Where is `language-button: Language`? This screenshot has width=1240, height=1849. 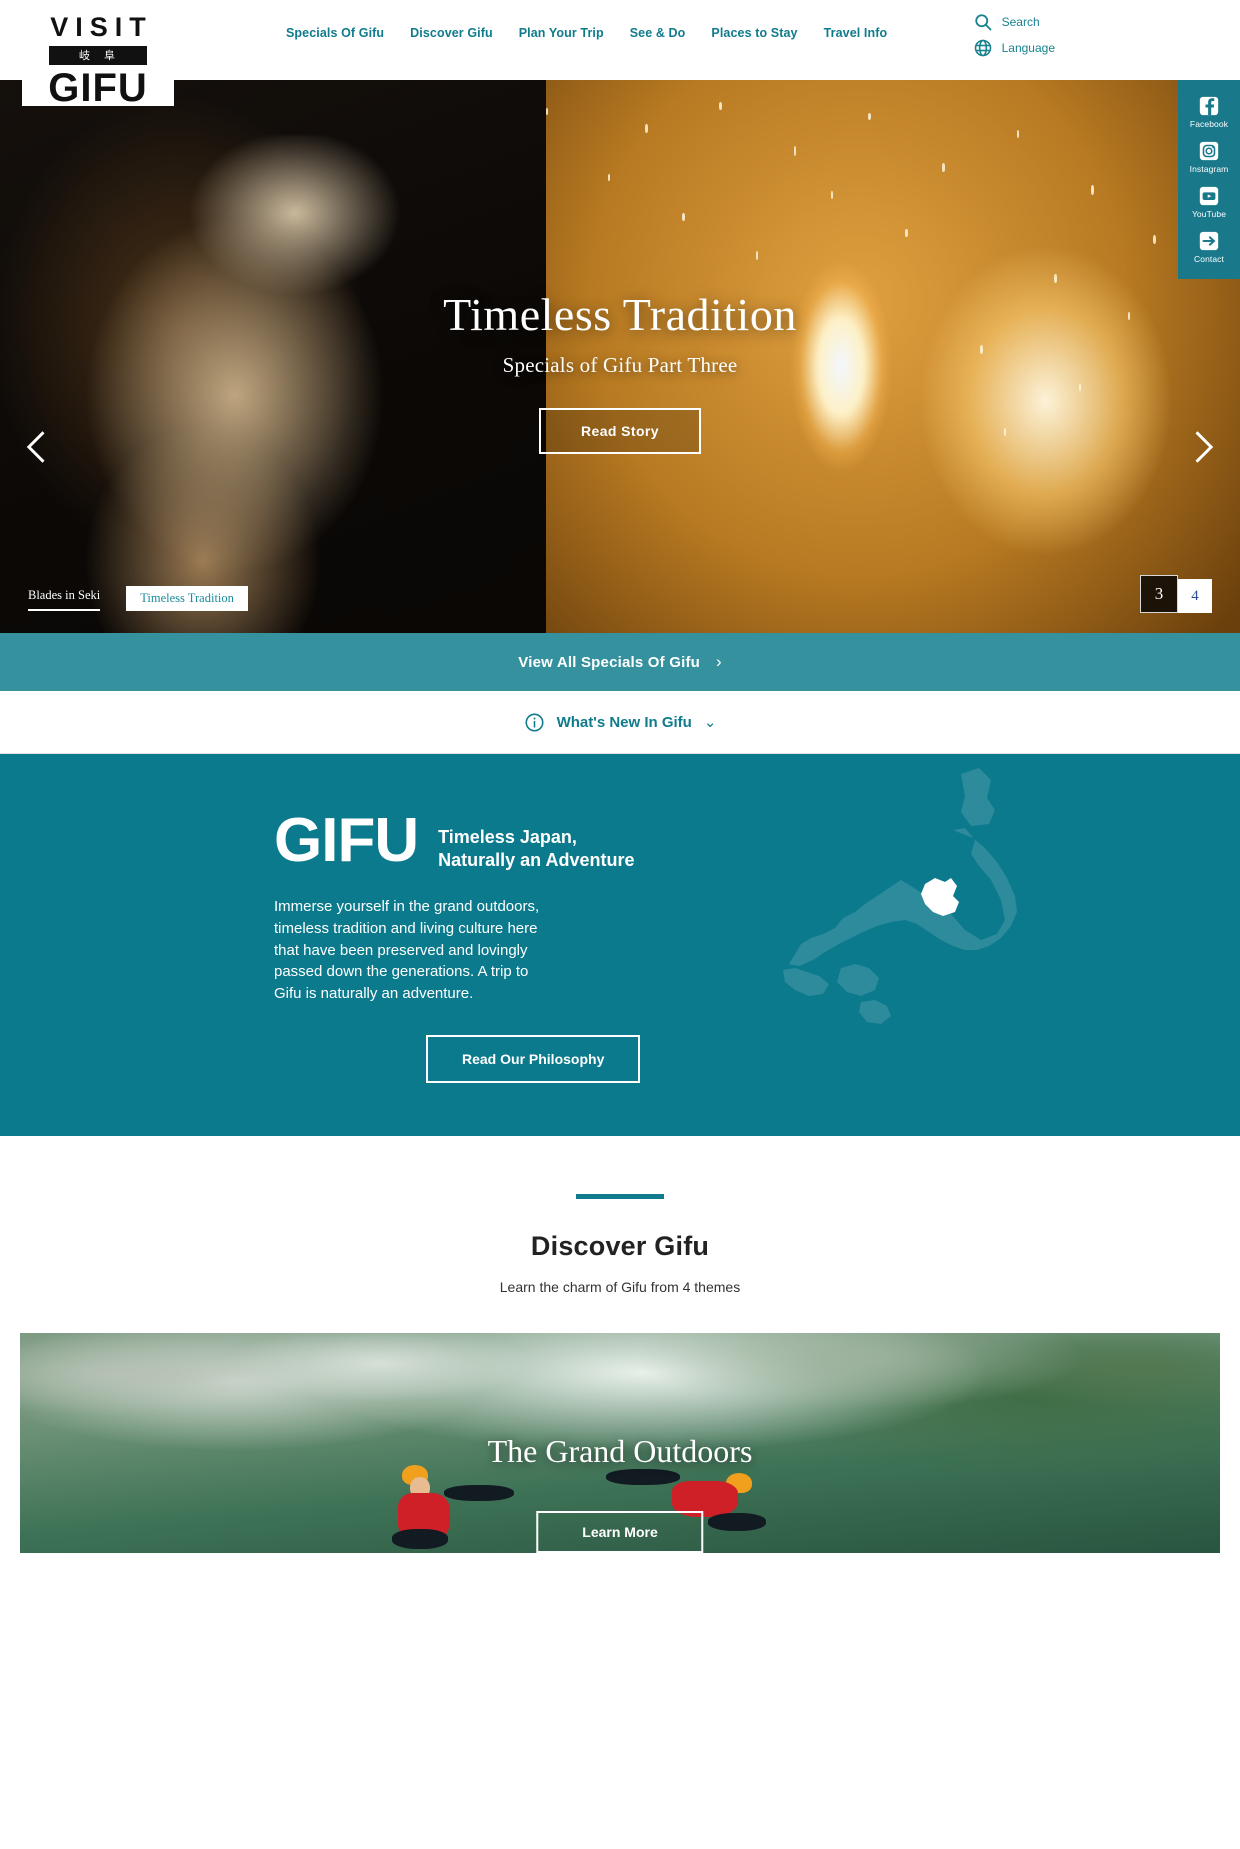
language-button: Language is located at coordinates (1014, 48).